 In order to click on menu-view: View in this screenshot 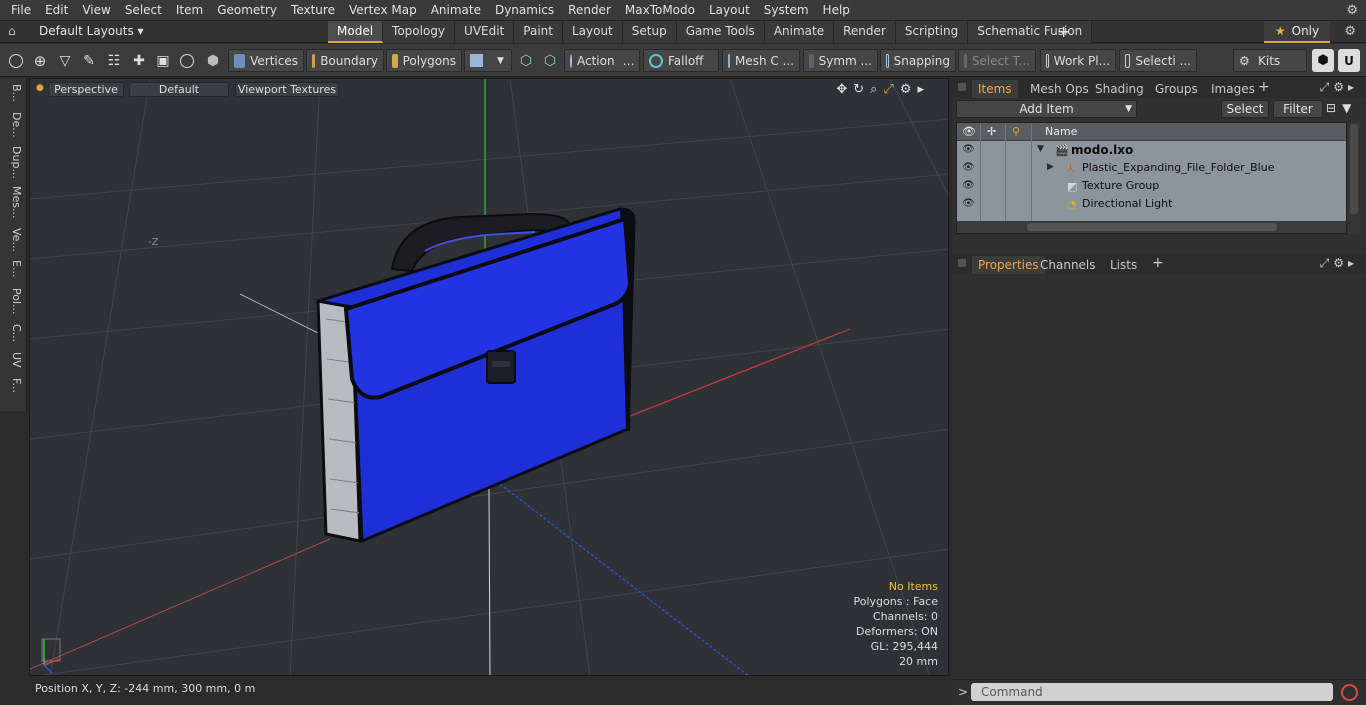, I will do `click(96, 10)`.